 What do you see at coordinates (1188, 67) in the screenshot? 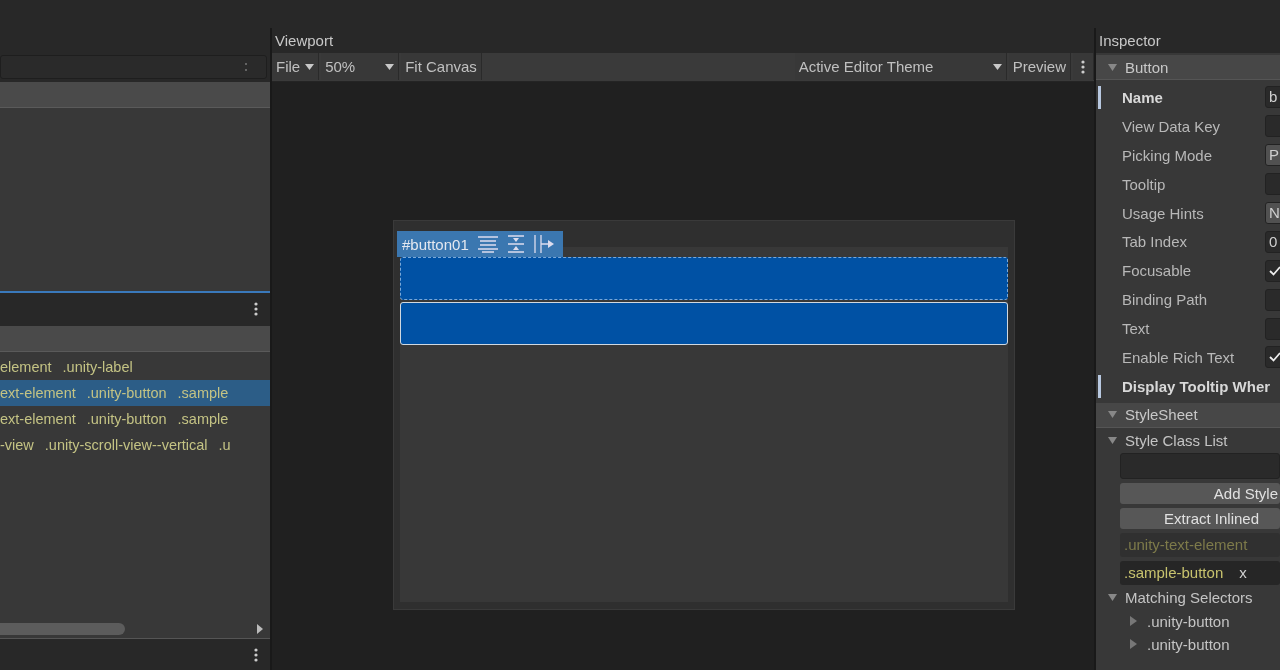
I see `section-header: Button` at bounding box center [1188, 67].